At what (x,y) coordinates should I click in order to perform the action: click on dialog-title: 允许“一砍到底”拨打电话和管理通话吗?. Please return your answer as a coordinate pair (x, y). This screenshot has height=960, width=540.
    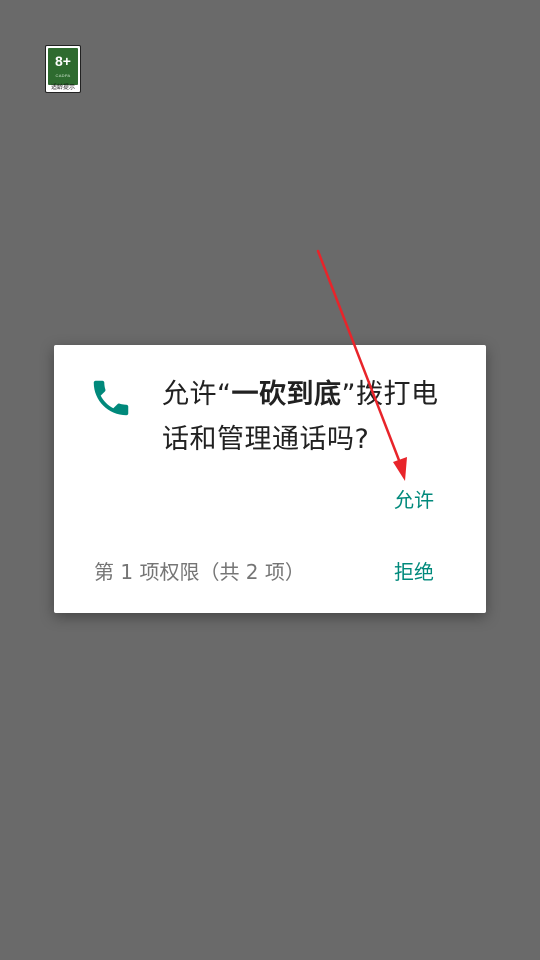
    Looking at the image, I should click on (312, 417).